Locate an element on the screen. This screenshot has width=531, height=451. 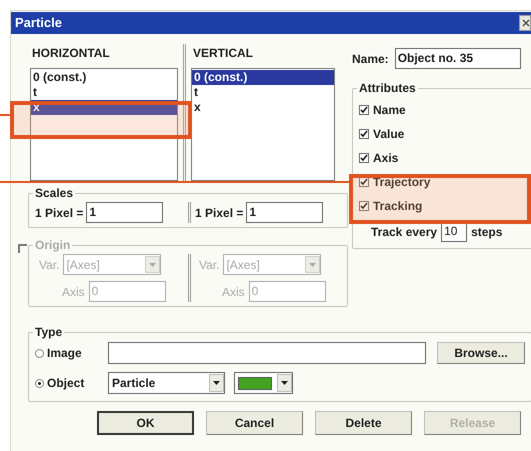
column-heading: VERTICAL is located at coordinates (222, 53).